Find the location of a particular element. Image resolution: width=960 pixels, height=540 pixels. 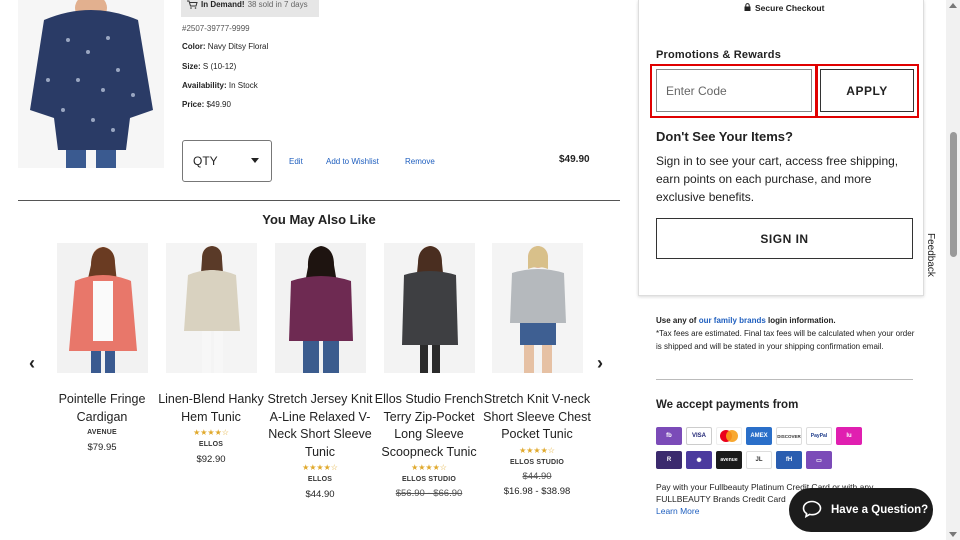

payment-logos-row: R ✺ avenue JL fH ▭ is located at coordinates (744, 460).